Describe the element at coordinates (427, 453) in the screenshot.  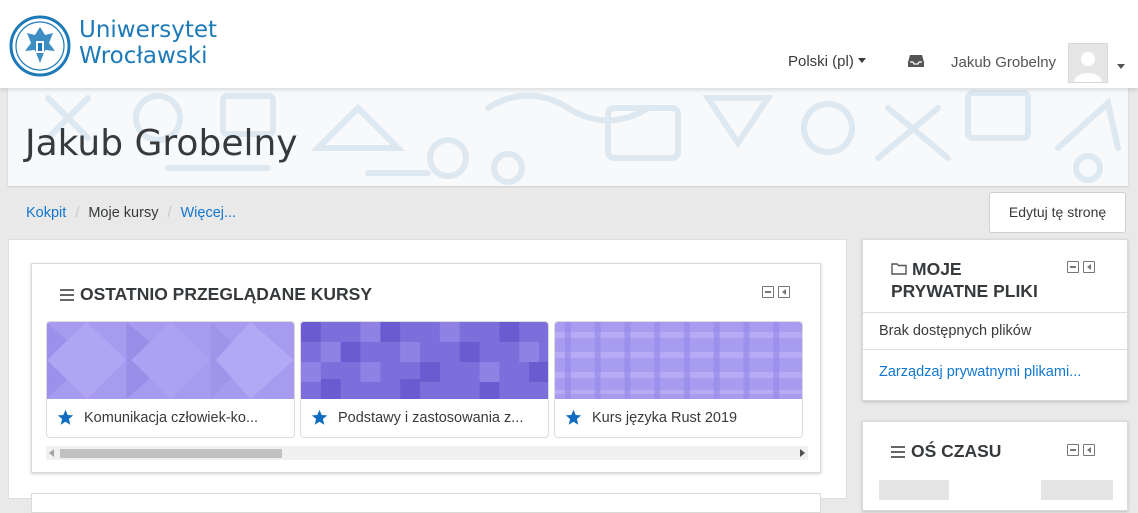
I see `horizontal-scrollbar` at that location.